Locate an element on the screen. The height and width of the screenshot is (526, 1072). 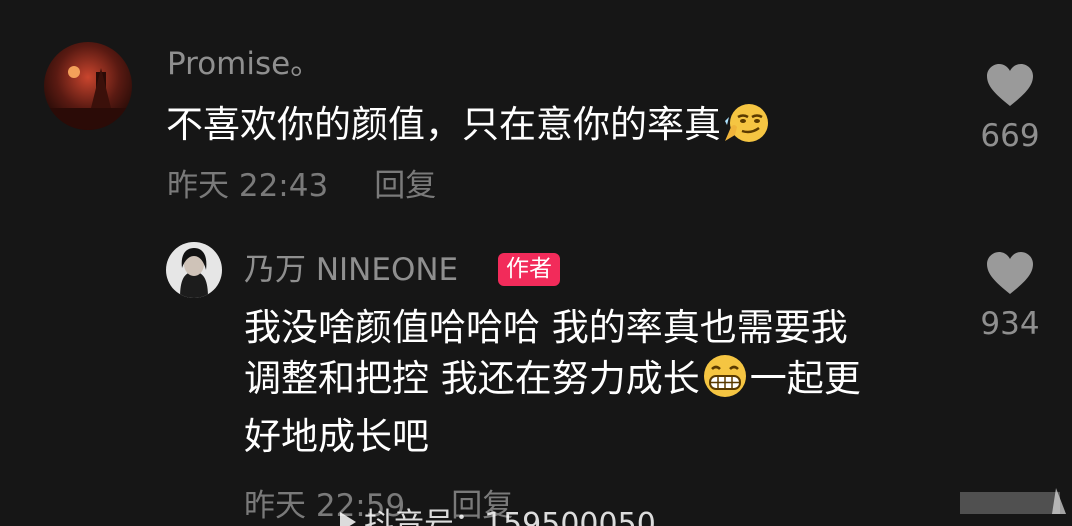
reply-like-button: 934 is located at coordinates (1010, 296).